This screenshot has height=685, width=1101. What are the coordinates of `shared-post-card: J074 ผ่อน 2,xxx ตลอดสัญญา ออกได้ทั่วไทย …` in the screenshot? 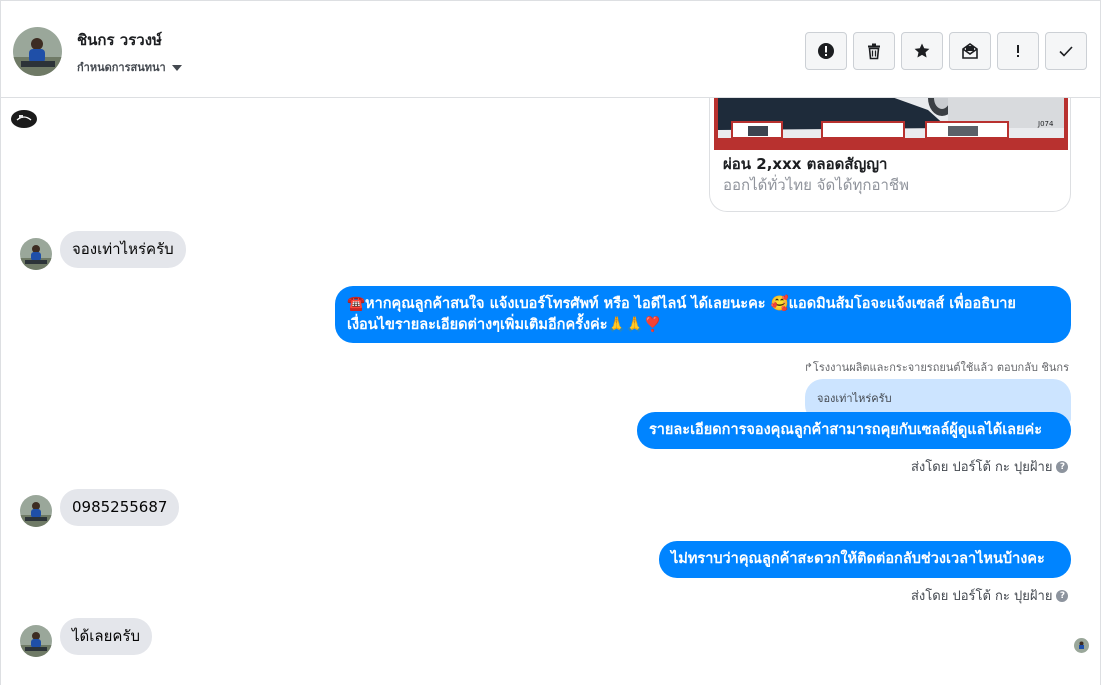 It's located at (890, 150).